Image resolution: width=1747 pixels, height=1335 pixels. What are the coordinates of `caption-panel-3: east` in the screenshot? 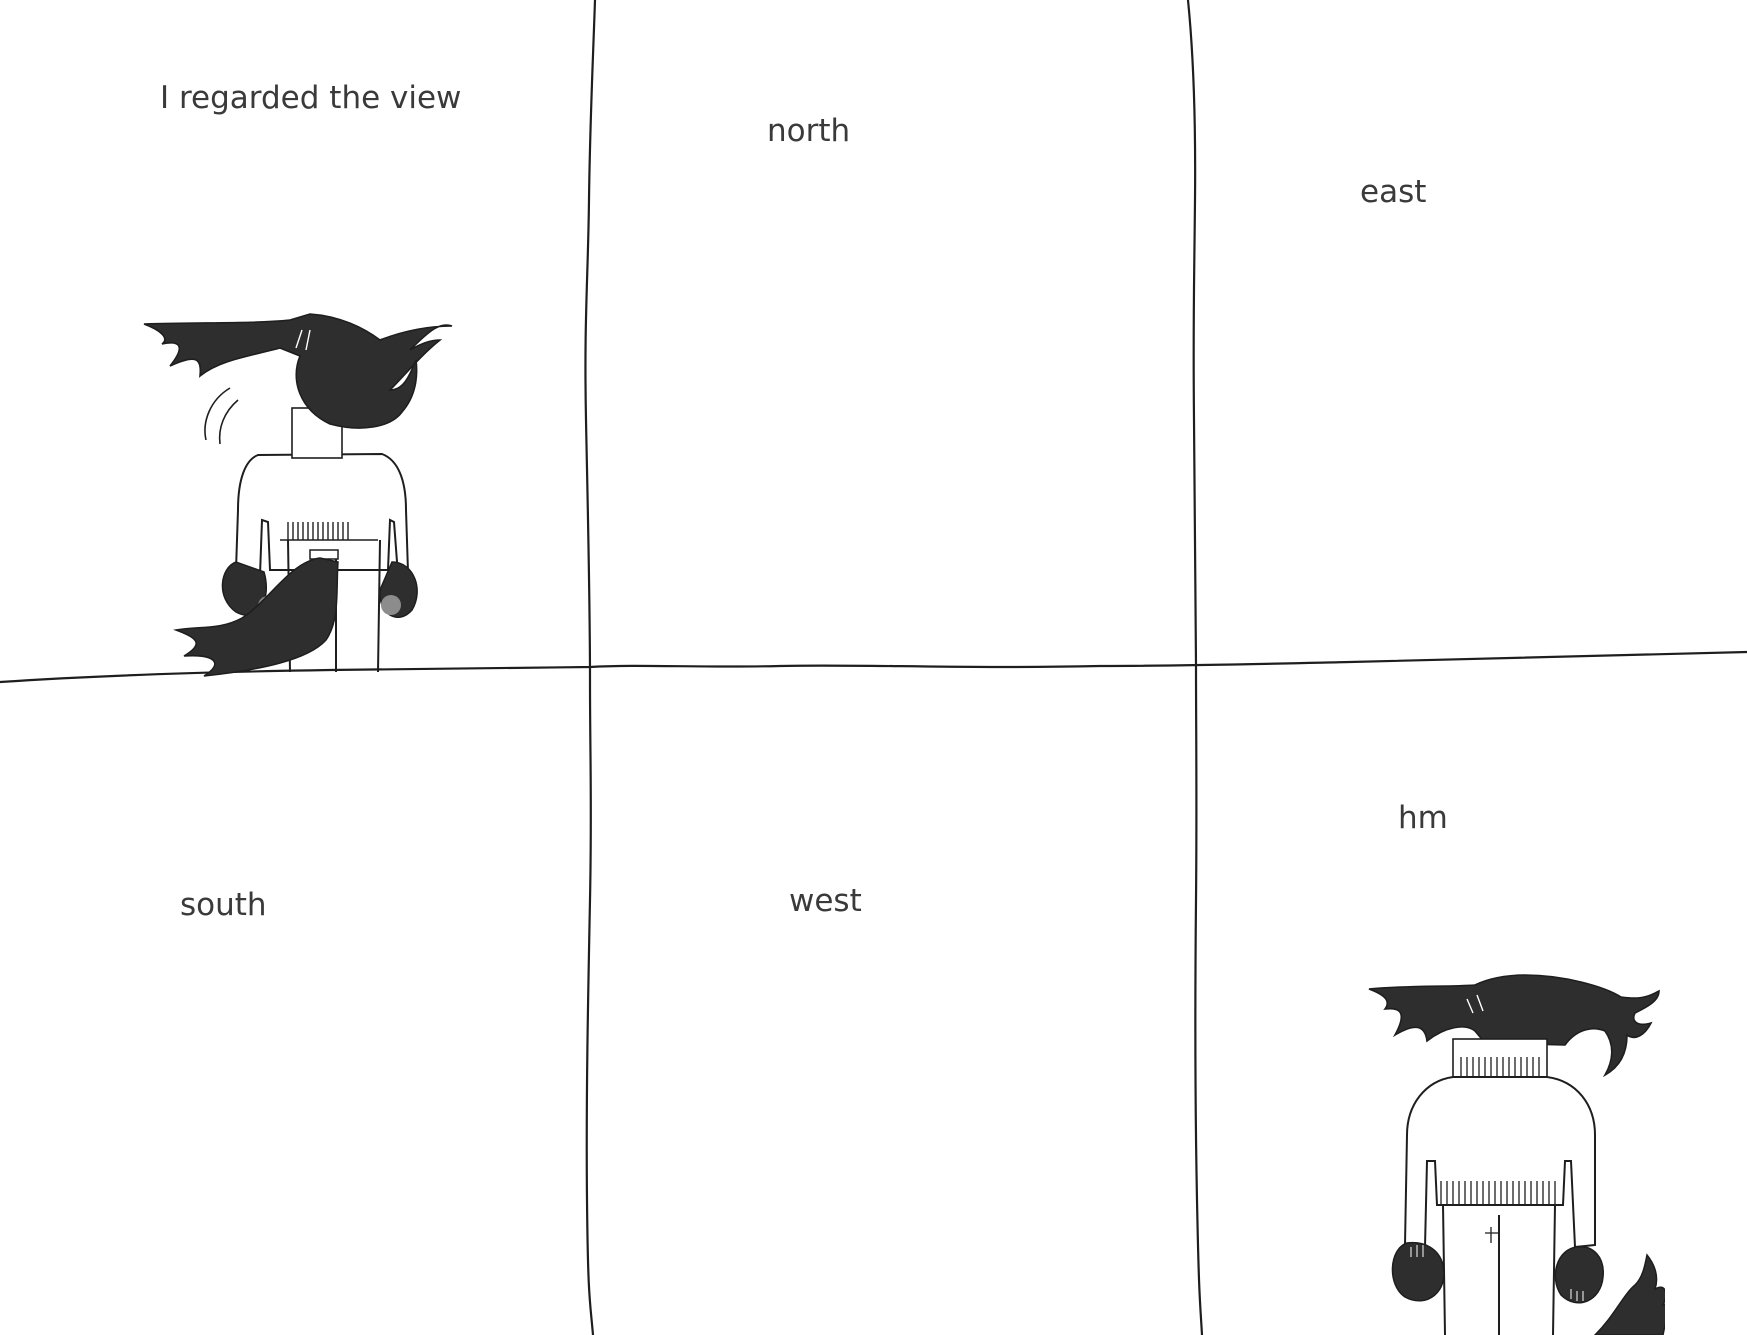 It's located at (1393, 192).